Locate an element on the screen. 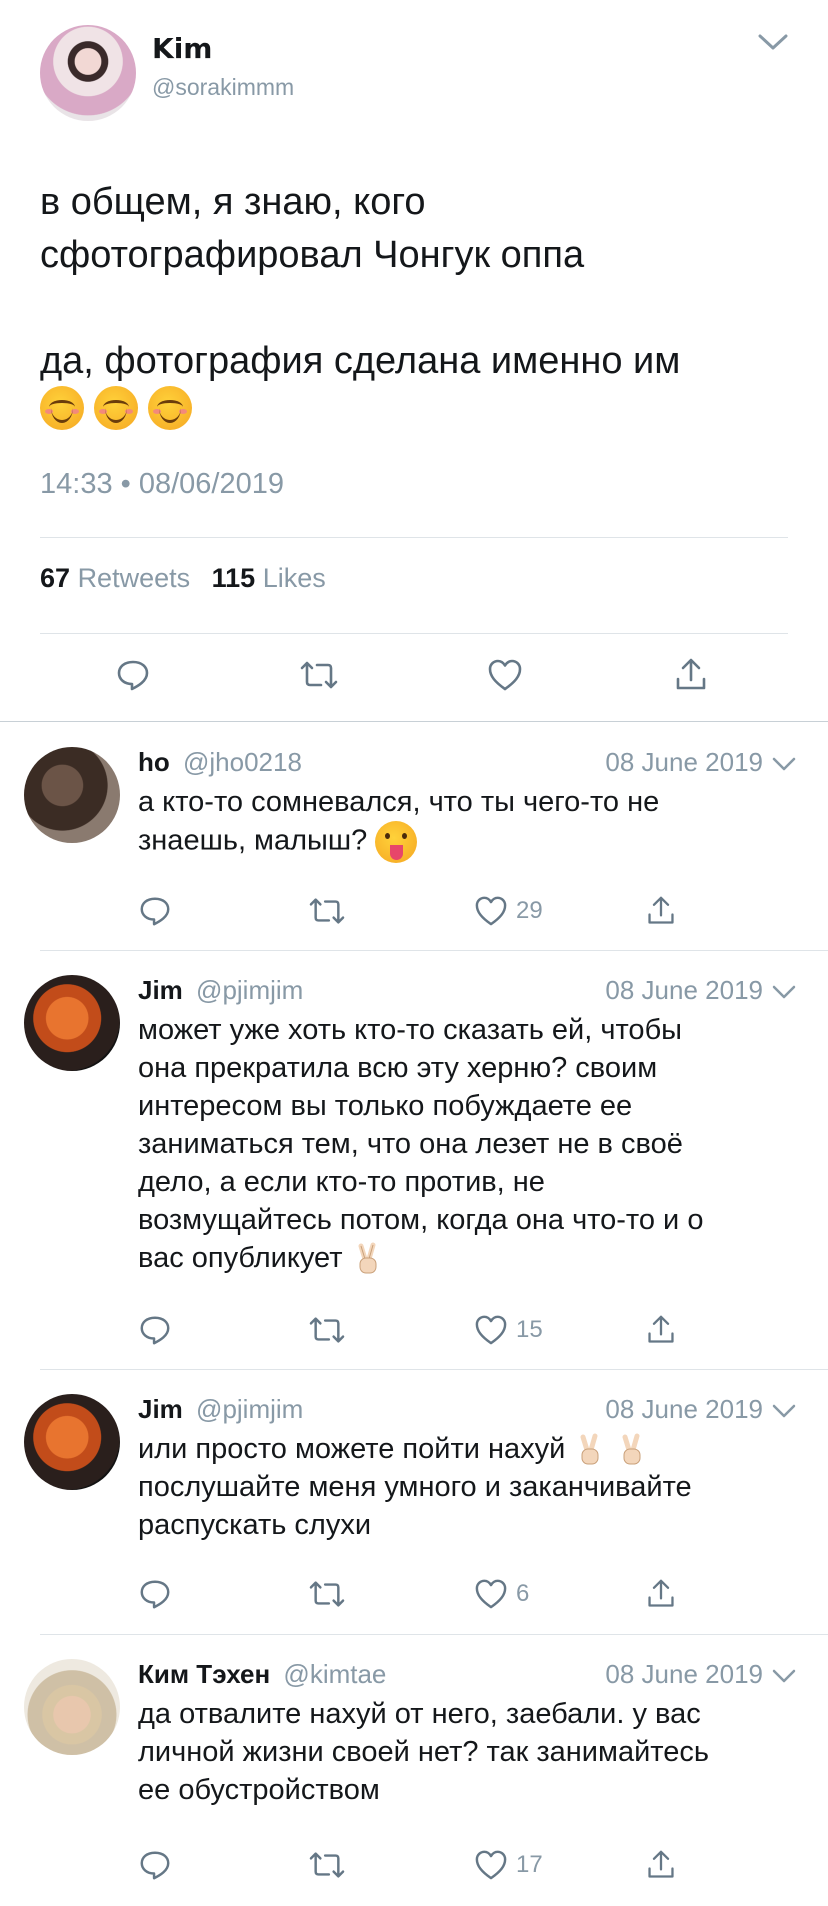  reply-action-bar: 17 is located at coordinates (418, 1865).